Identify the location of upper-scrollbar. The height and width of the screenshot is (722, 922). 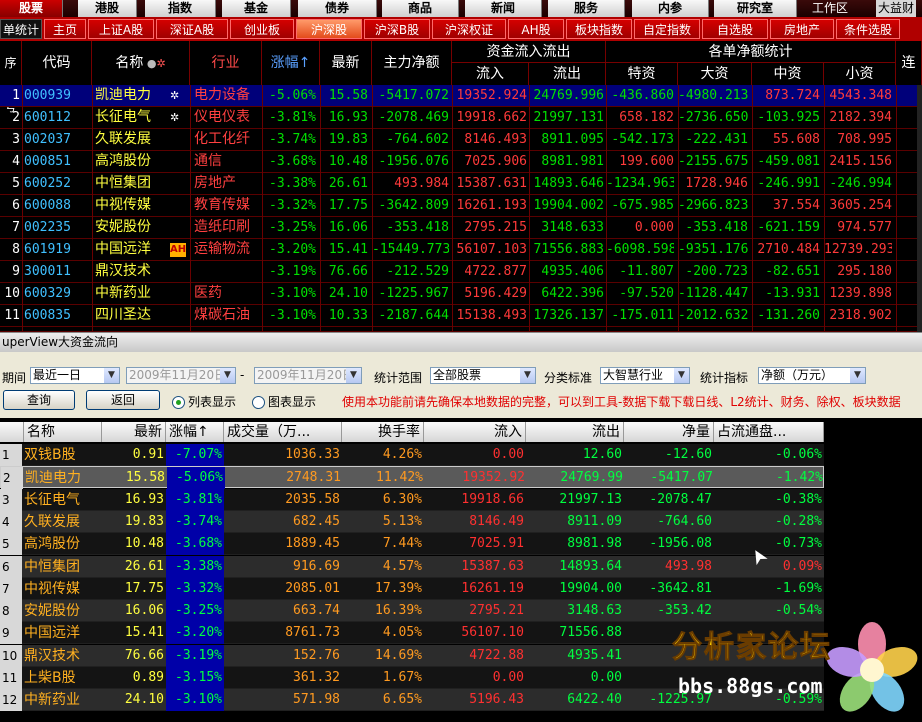
(919, 208).